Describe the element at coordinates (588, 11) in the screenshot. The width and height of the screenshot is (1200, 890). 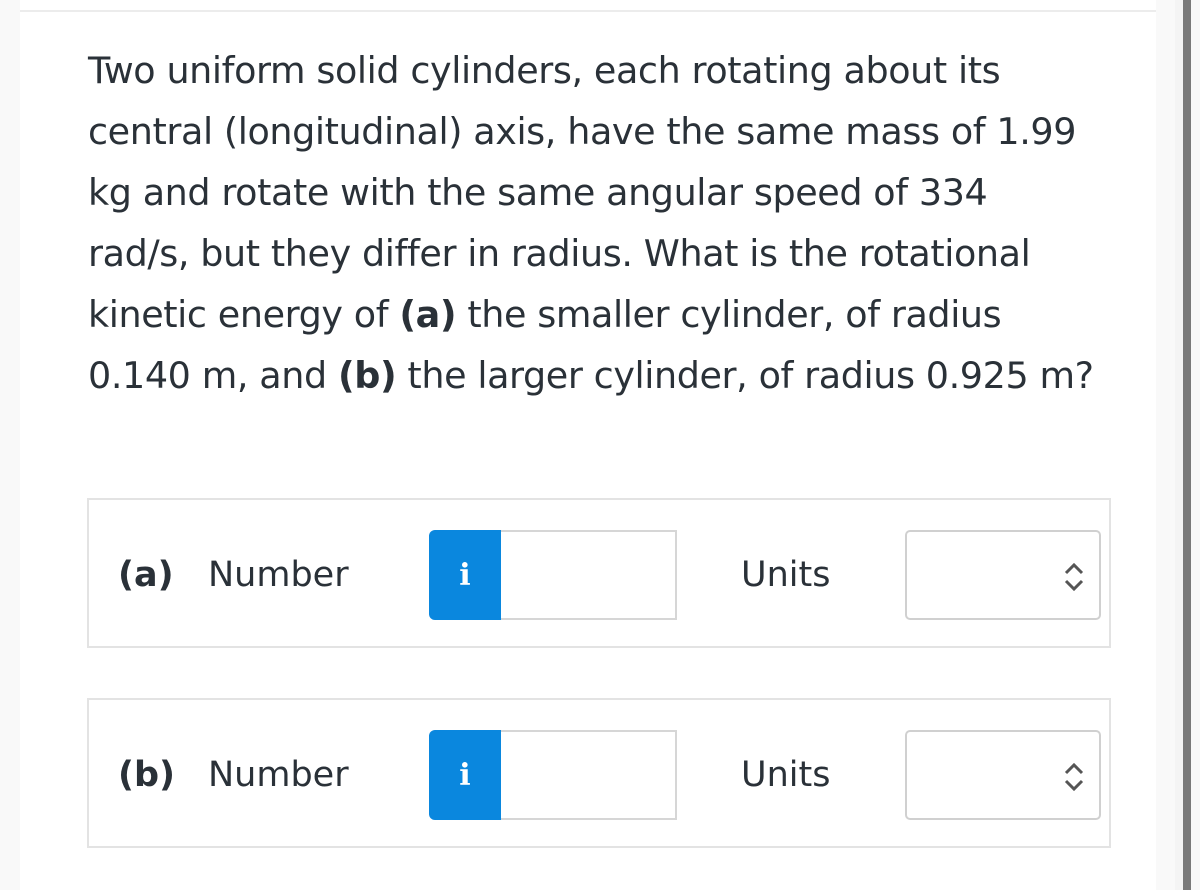
I see `top-divider` at that location.